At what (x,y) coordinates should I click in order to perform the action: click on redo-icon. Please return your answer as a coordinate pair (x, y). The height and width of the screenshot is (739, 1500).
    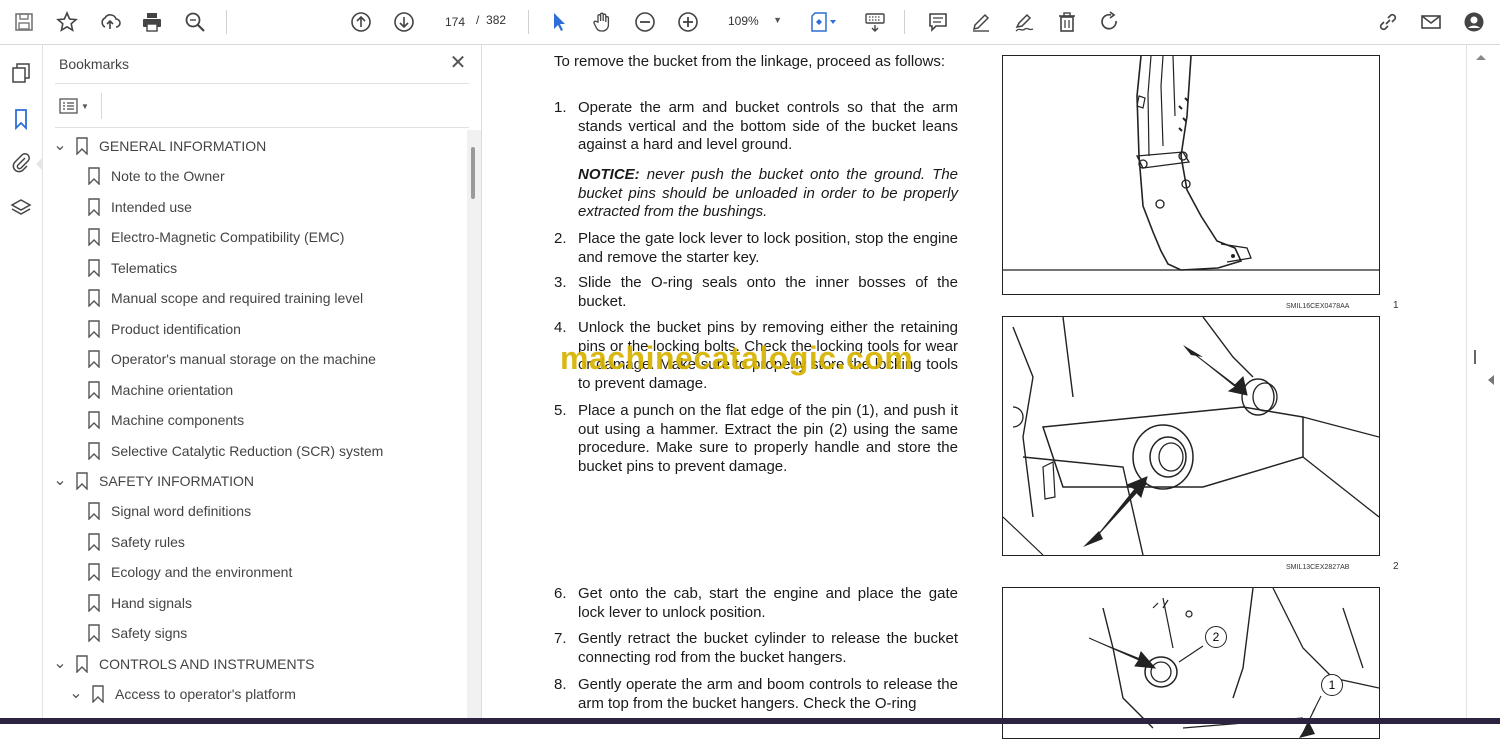
    Looking at the image, I should click on (1110, 22).